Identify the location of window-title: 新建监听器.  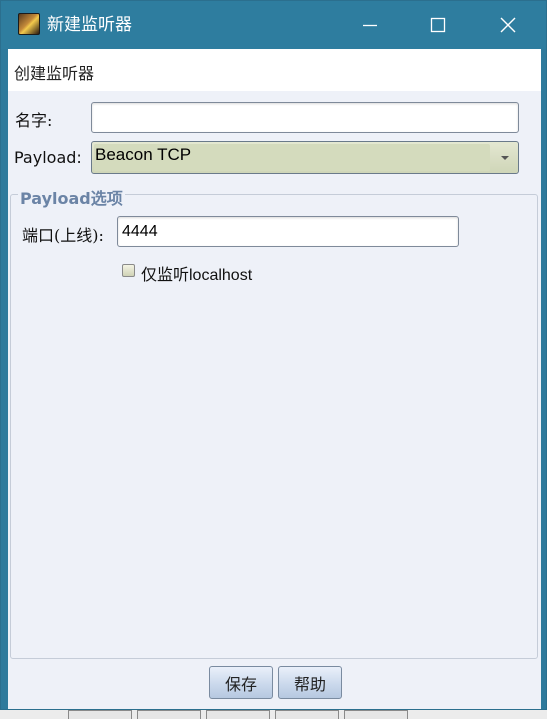
(89, 25).